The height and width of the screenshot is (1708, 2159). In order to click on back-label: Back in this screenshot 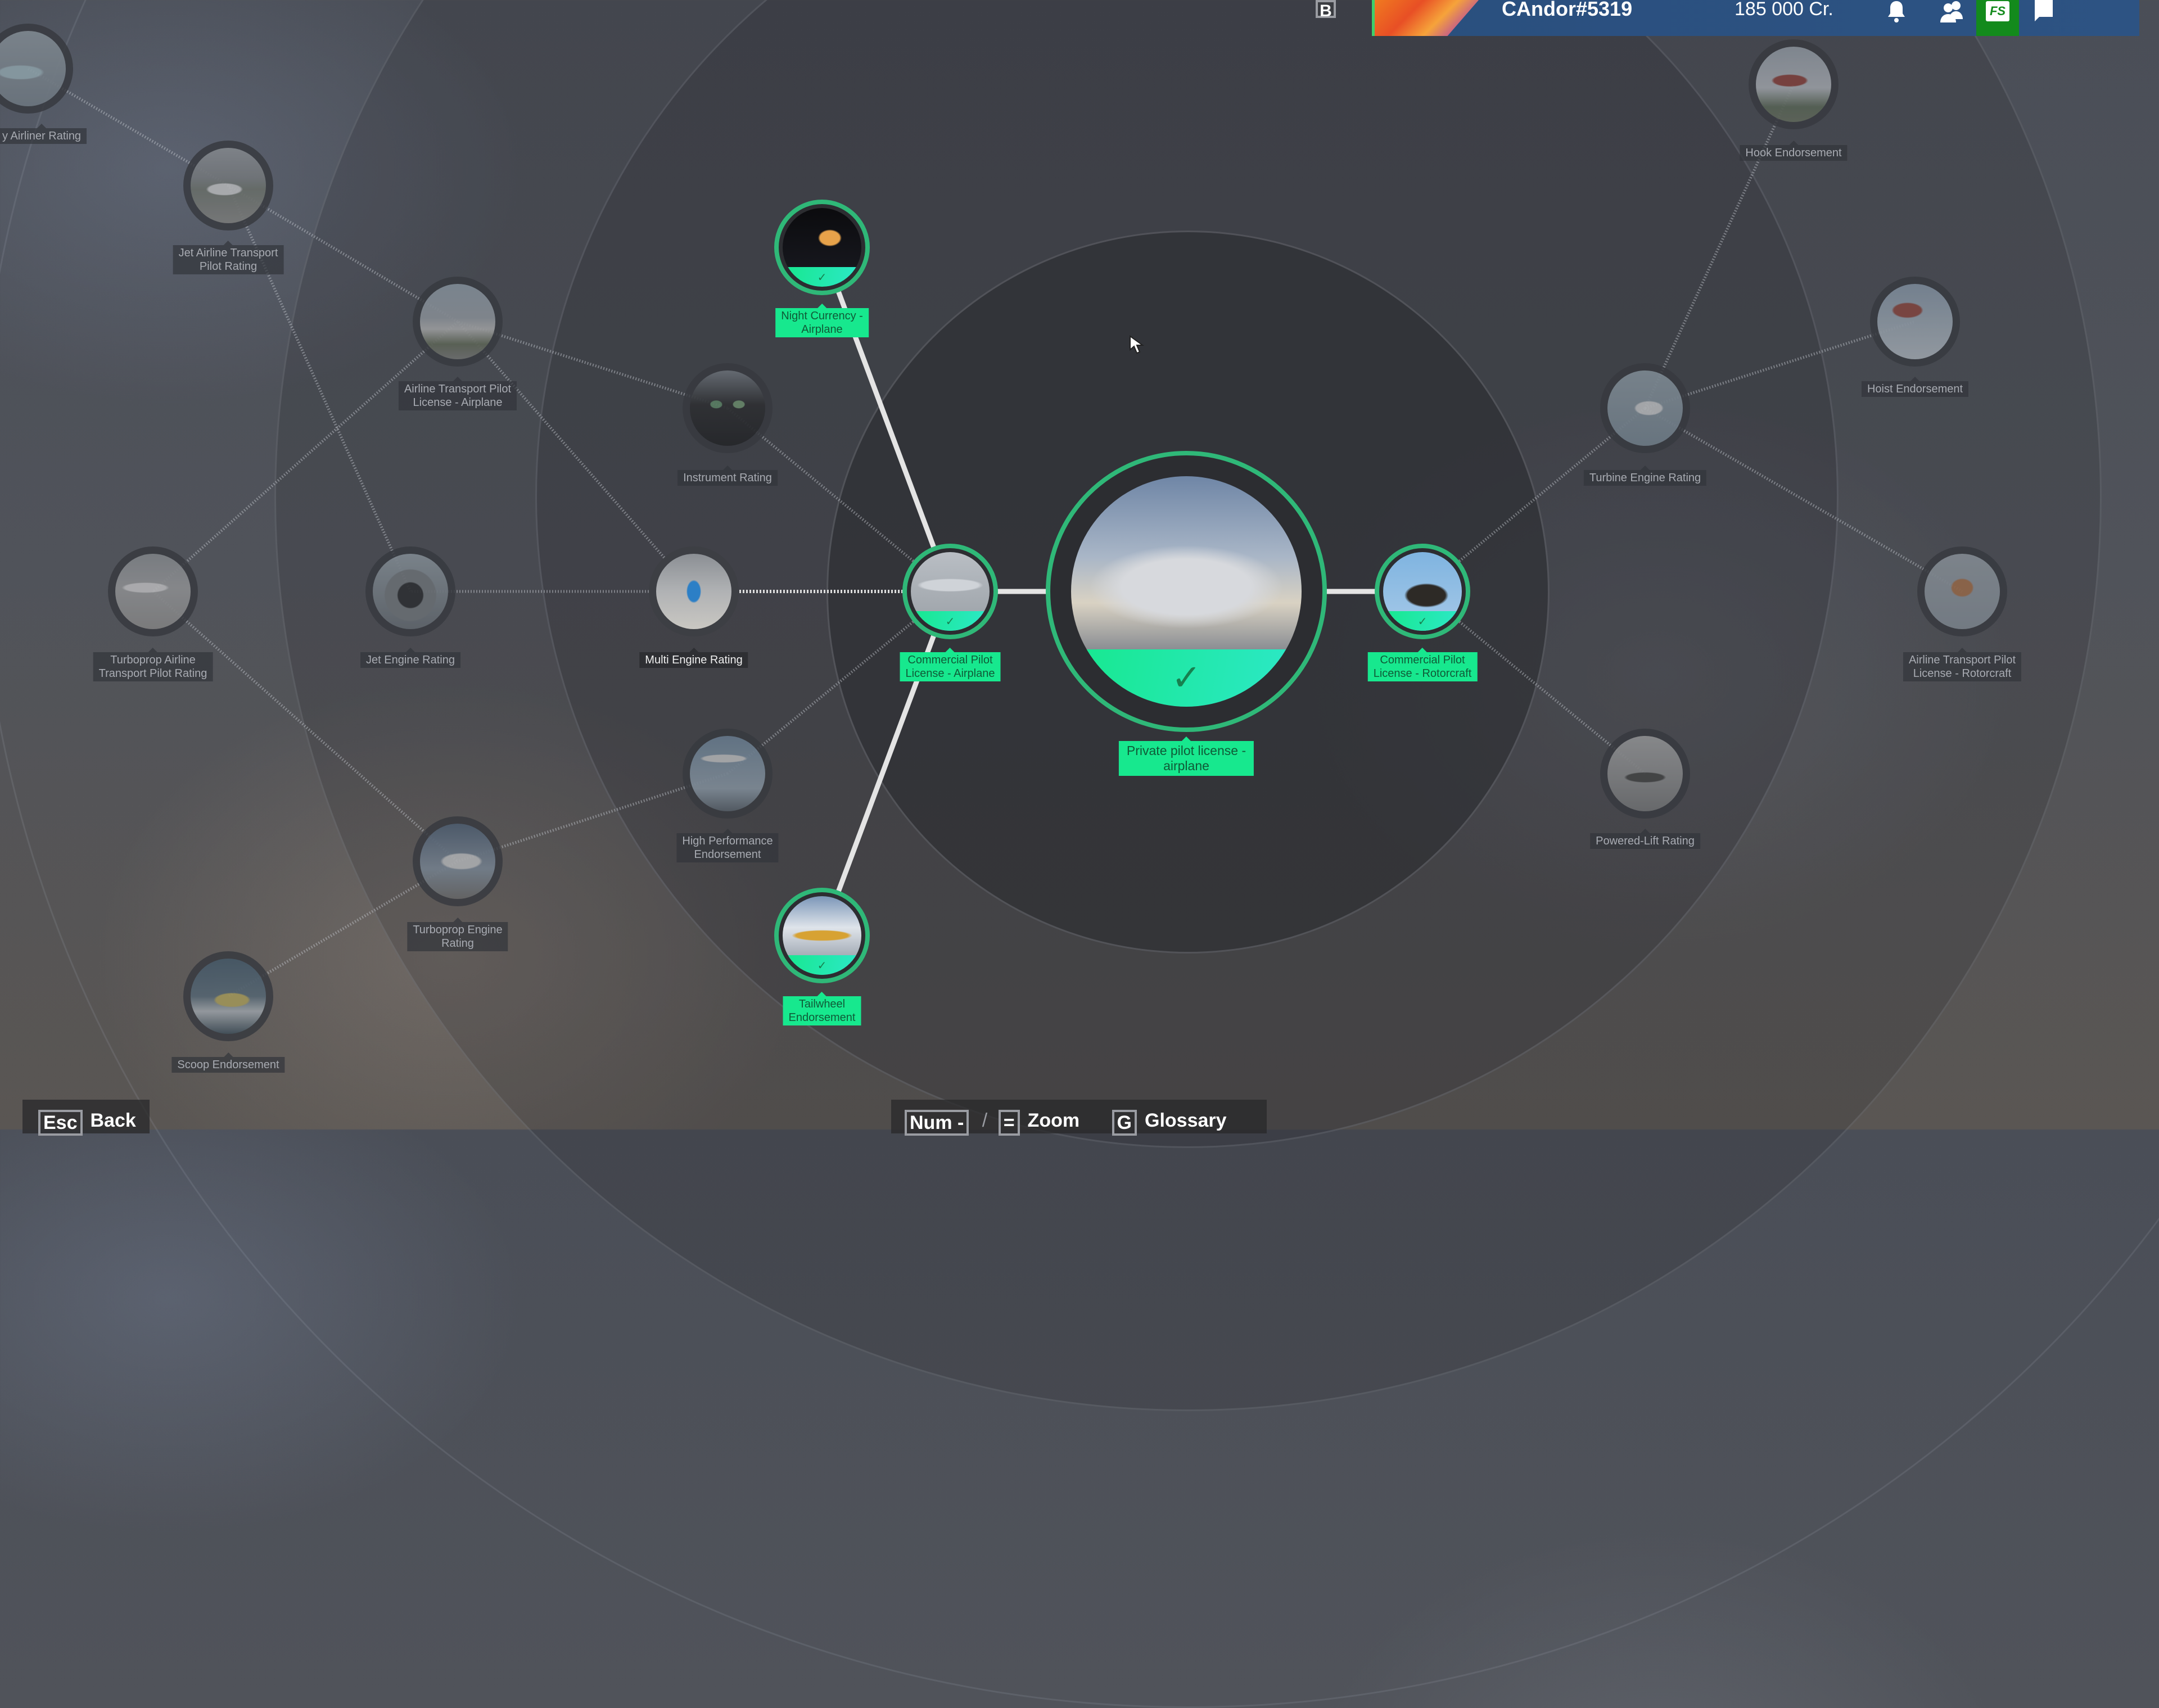, I will do `click(113, 1120)`.